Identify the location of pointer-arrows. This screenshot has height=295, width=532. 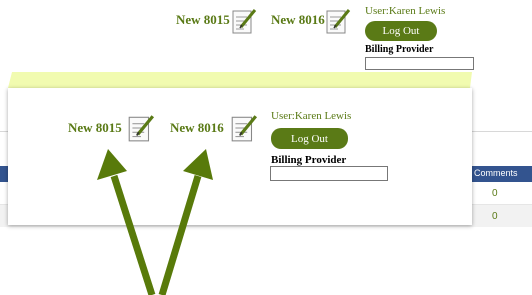
(155, 222).